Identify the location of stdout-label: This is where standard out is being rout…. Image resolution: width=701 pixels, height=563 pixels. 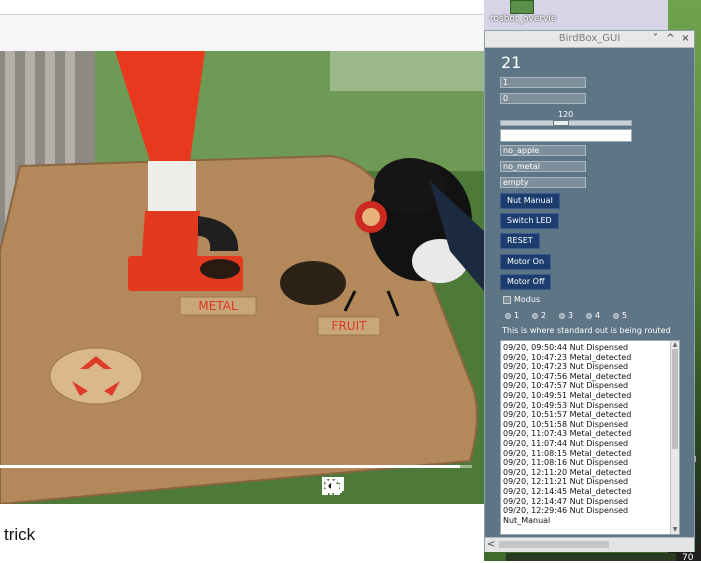
(586, 330).